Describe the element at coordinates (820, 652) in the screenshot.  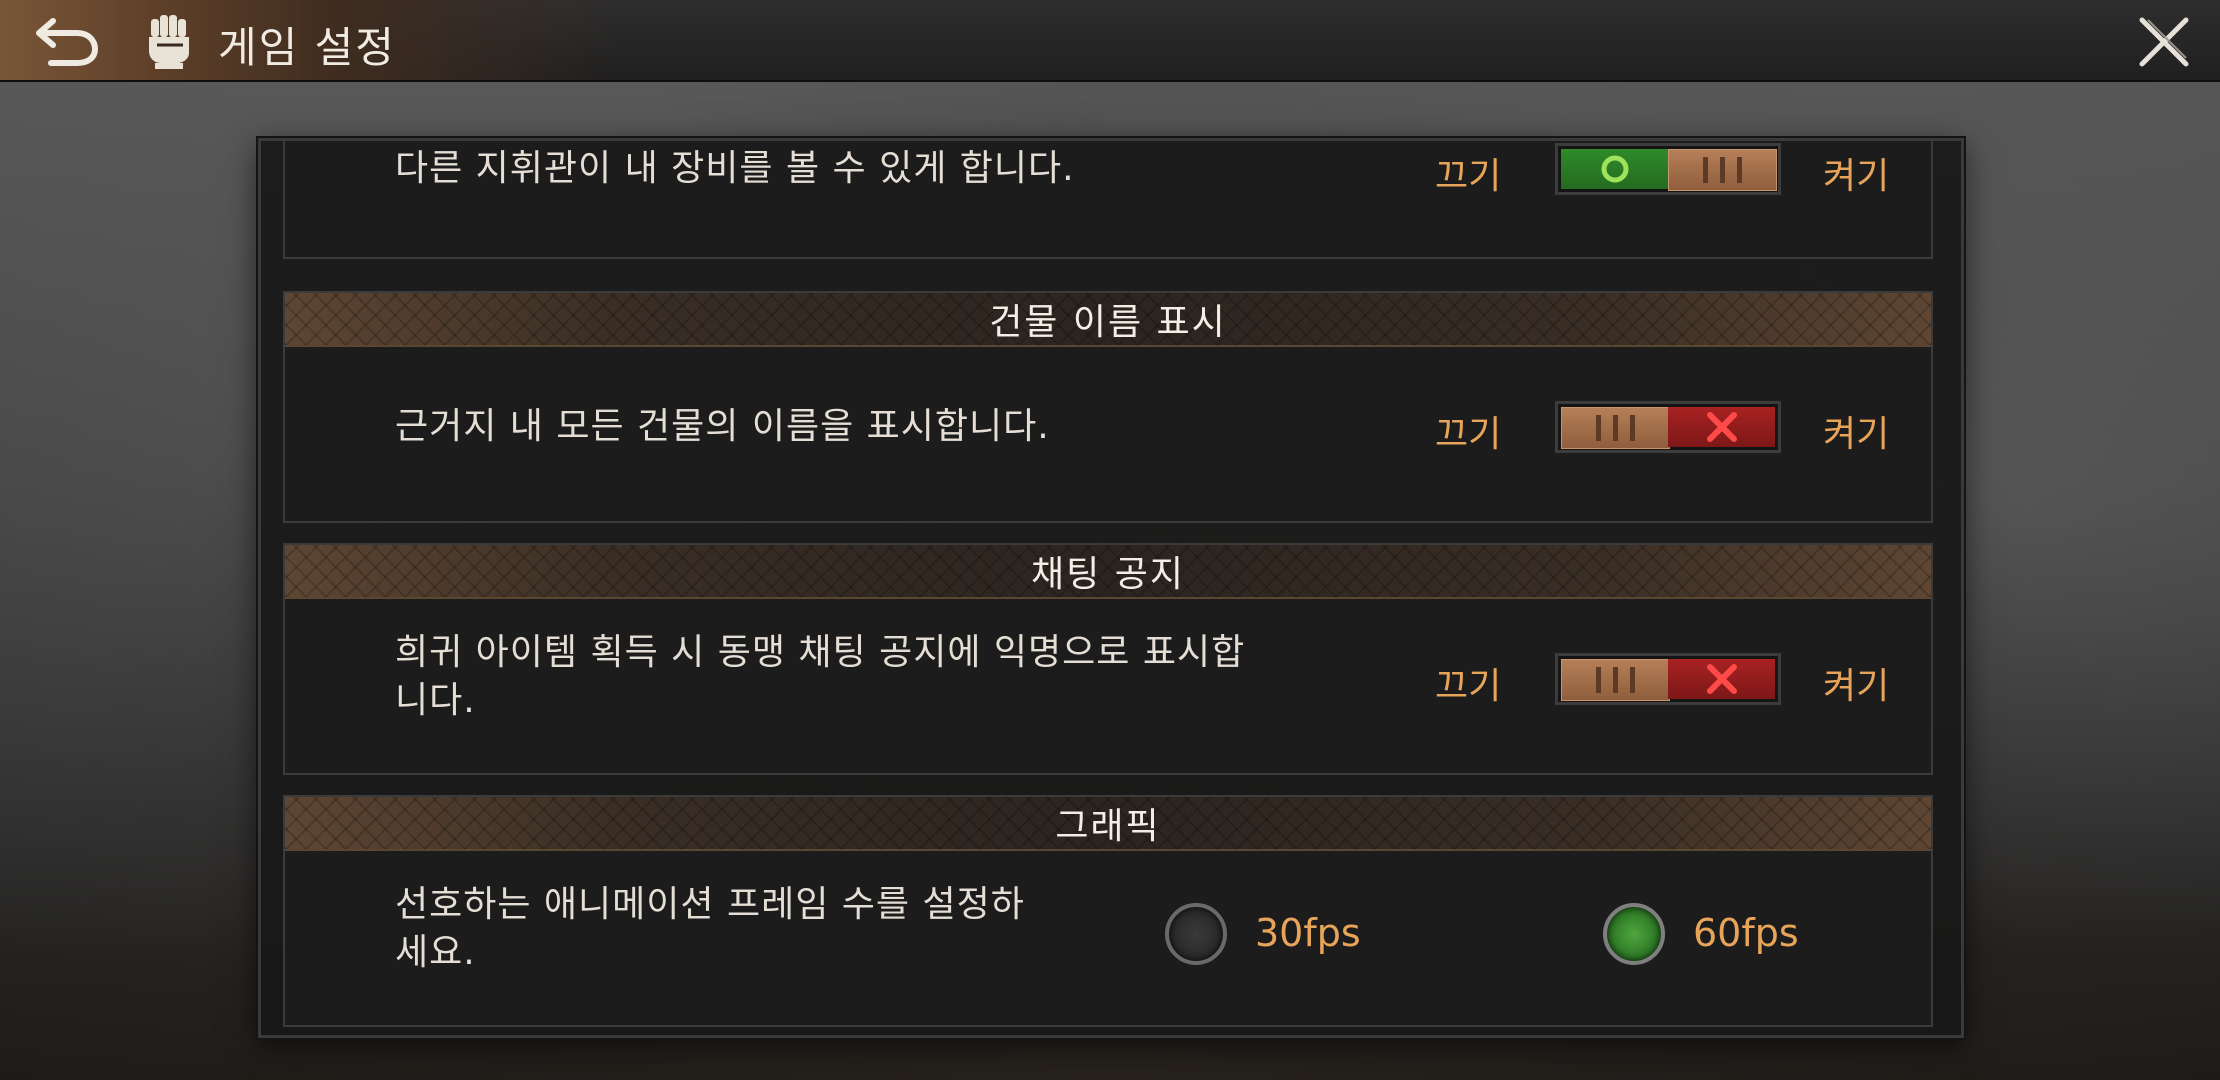
I see `description-line: 희귀 아이템 획득 시 동맹 채팅 공지에 익명으로 표시합` at that location.